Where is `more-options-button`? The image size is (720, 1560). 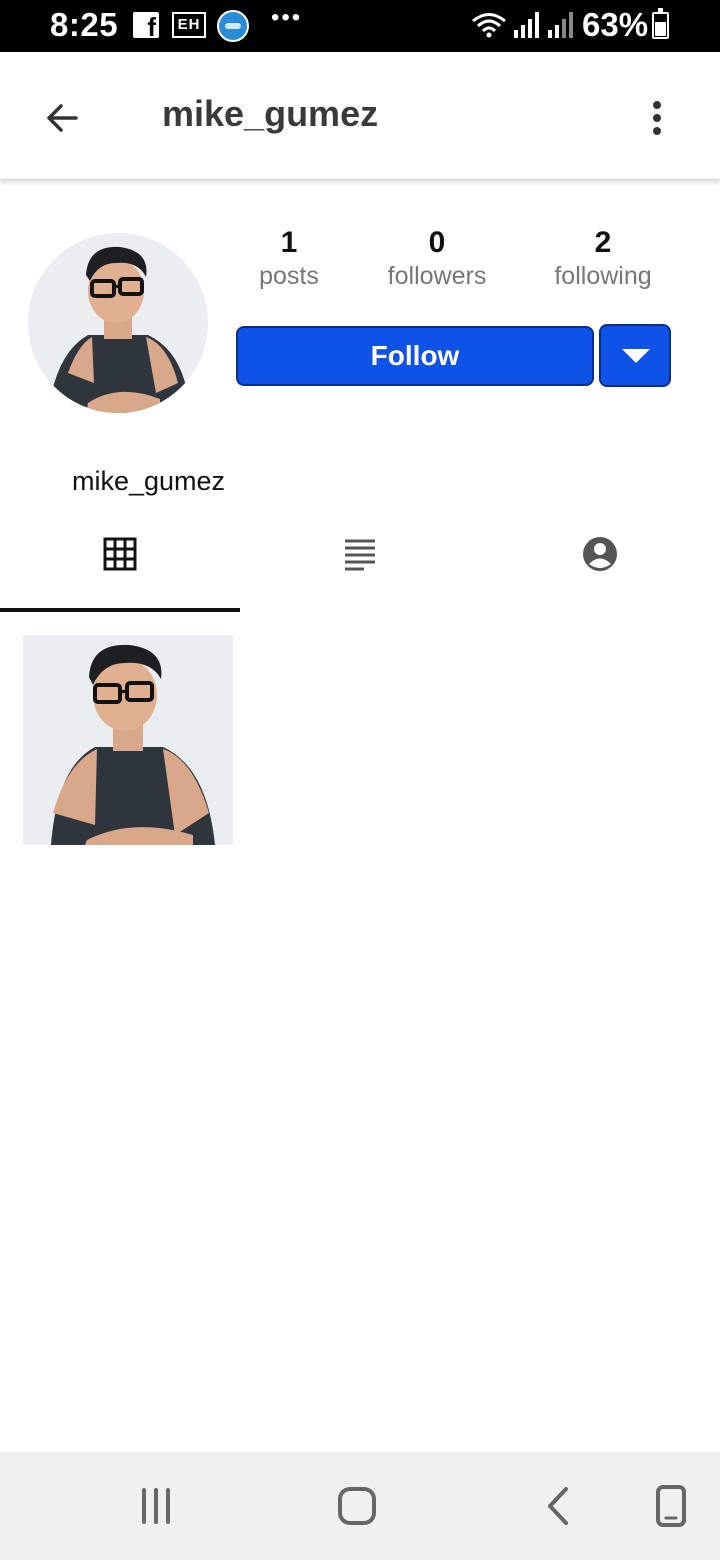 more-options-button is located at coordinates (658, 118).